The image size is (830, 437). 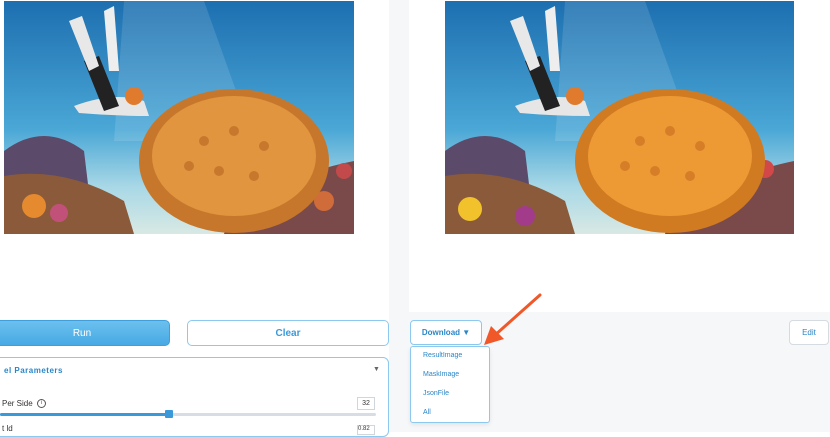 I want to click on info-icon: i, so click(x=41, y=404).